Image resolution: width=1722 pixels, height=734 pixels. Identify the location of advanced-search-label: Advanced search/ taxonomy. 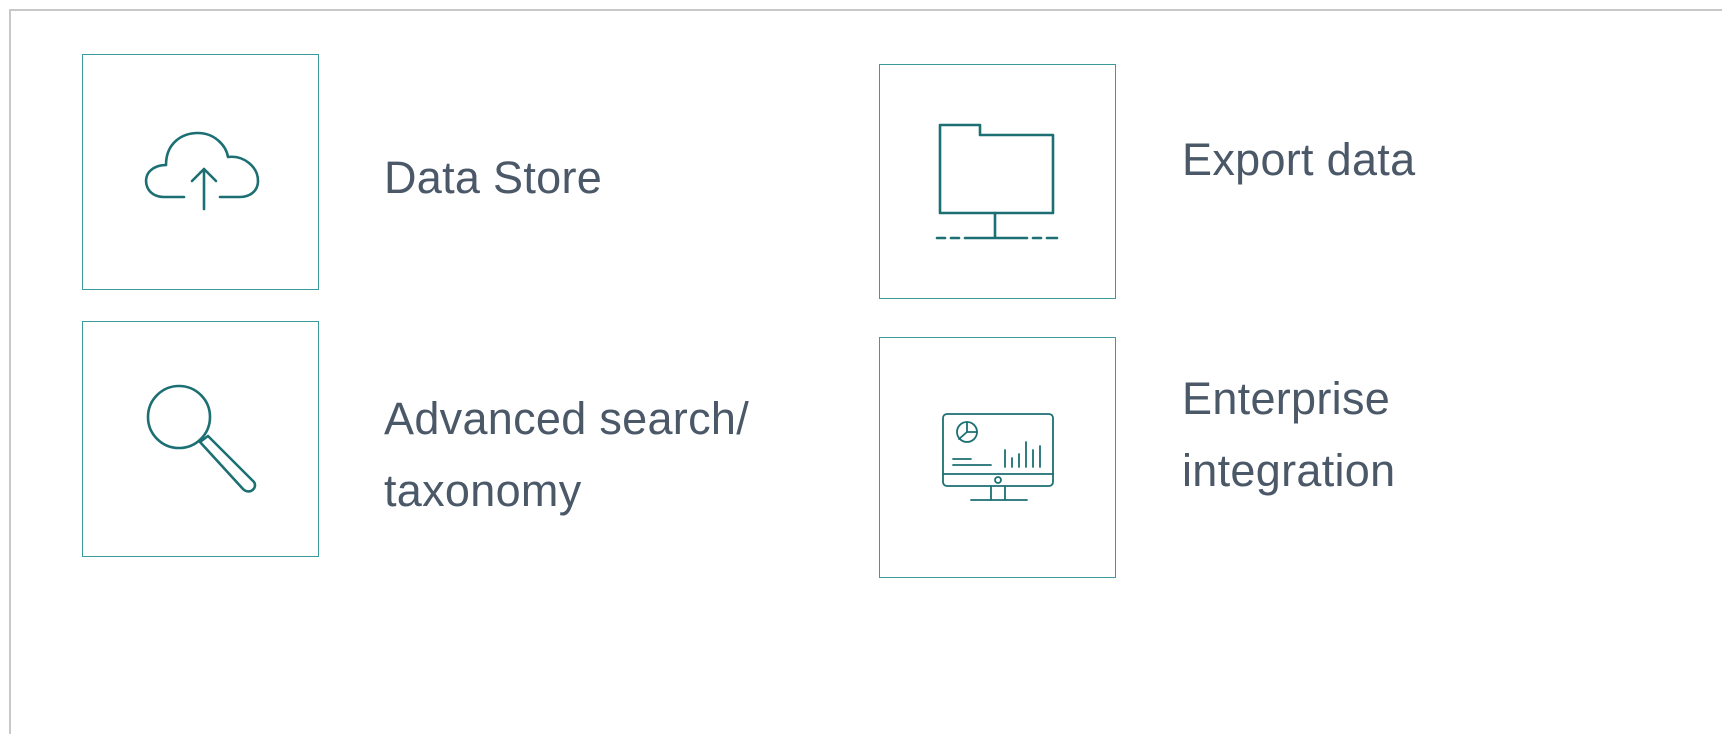
(567, 454).